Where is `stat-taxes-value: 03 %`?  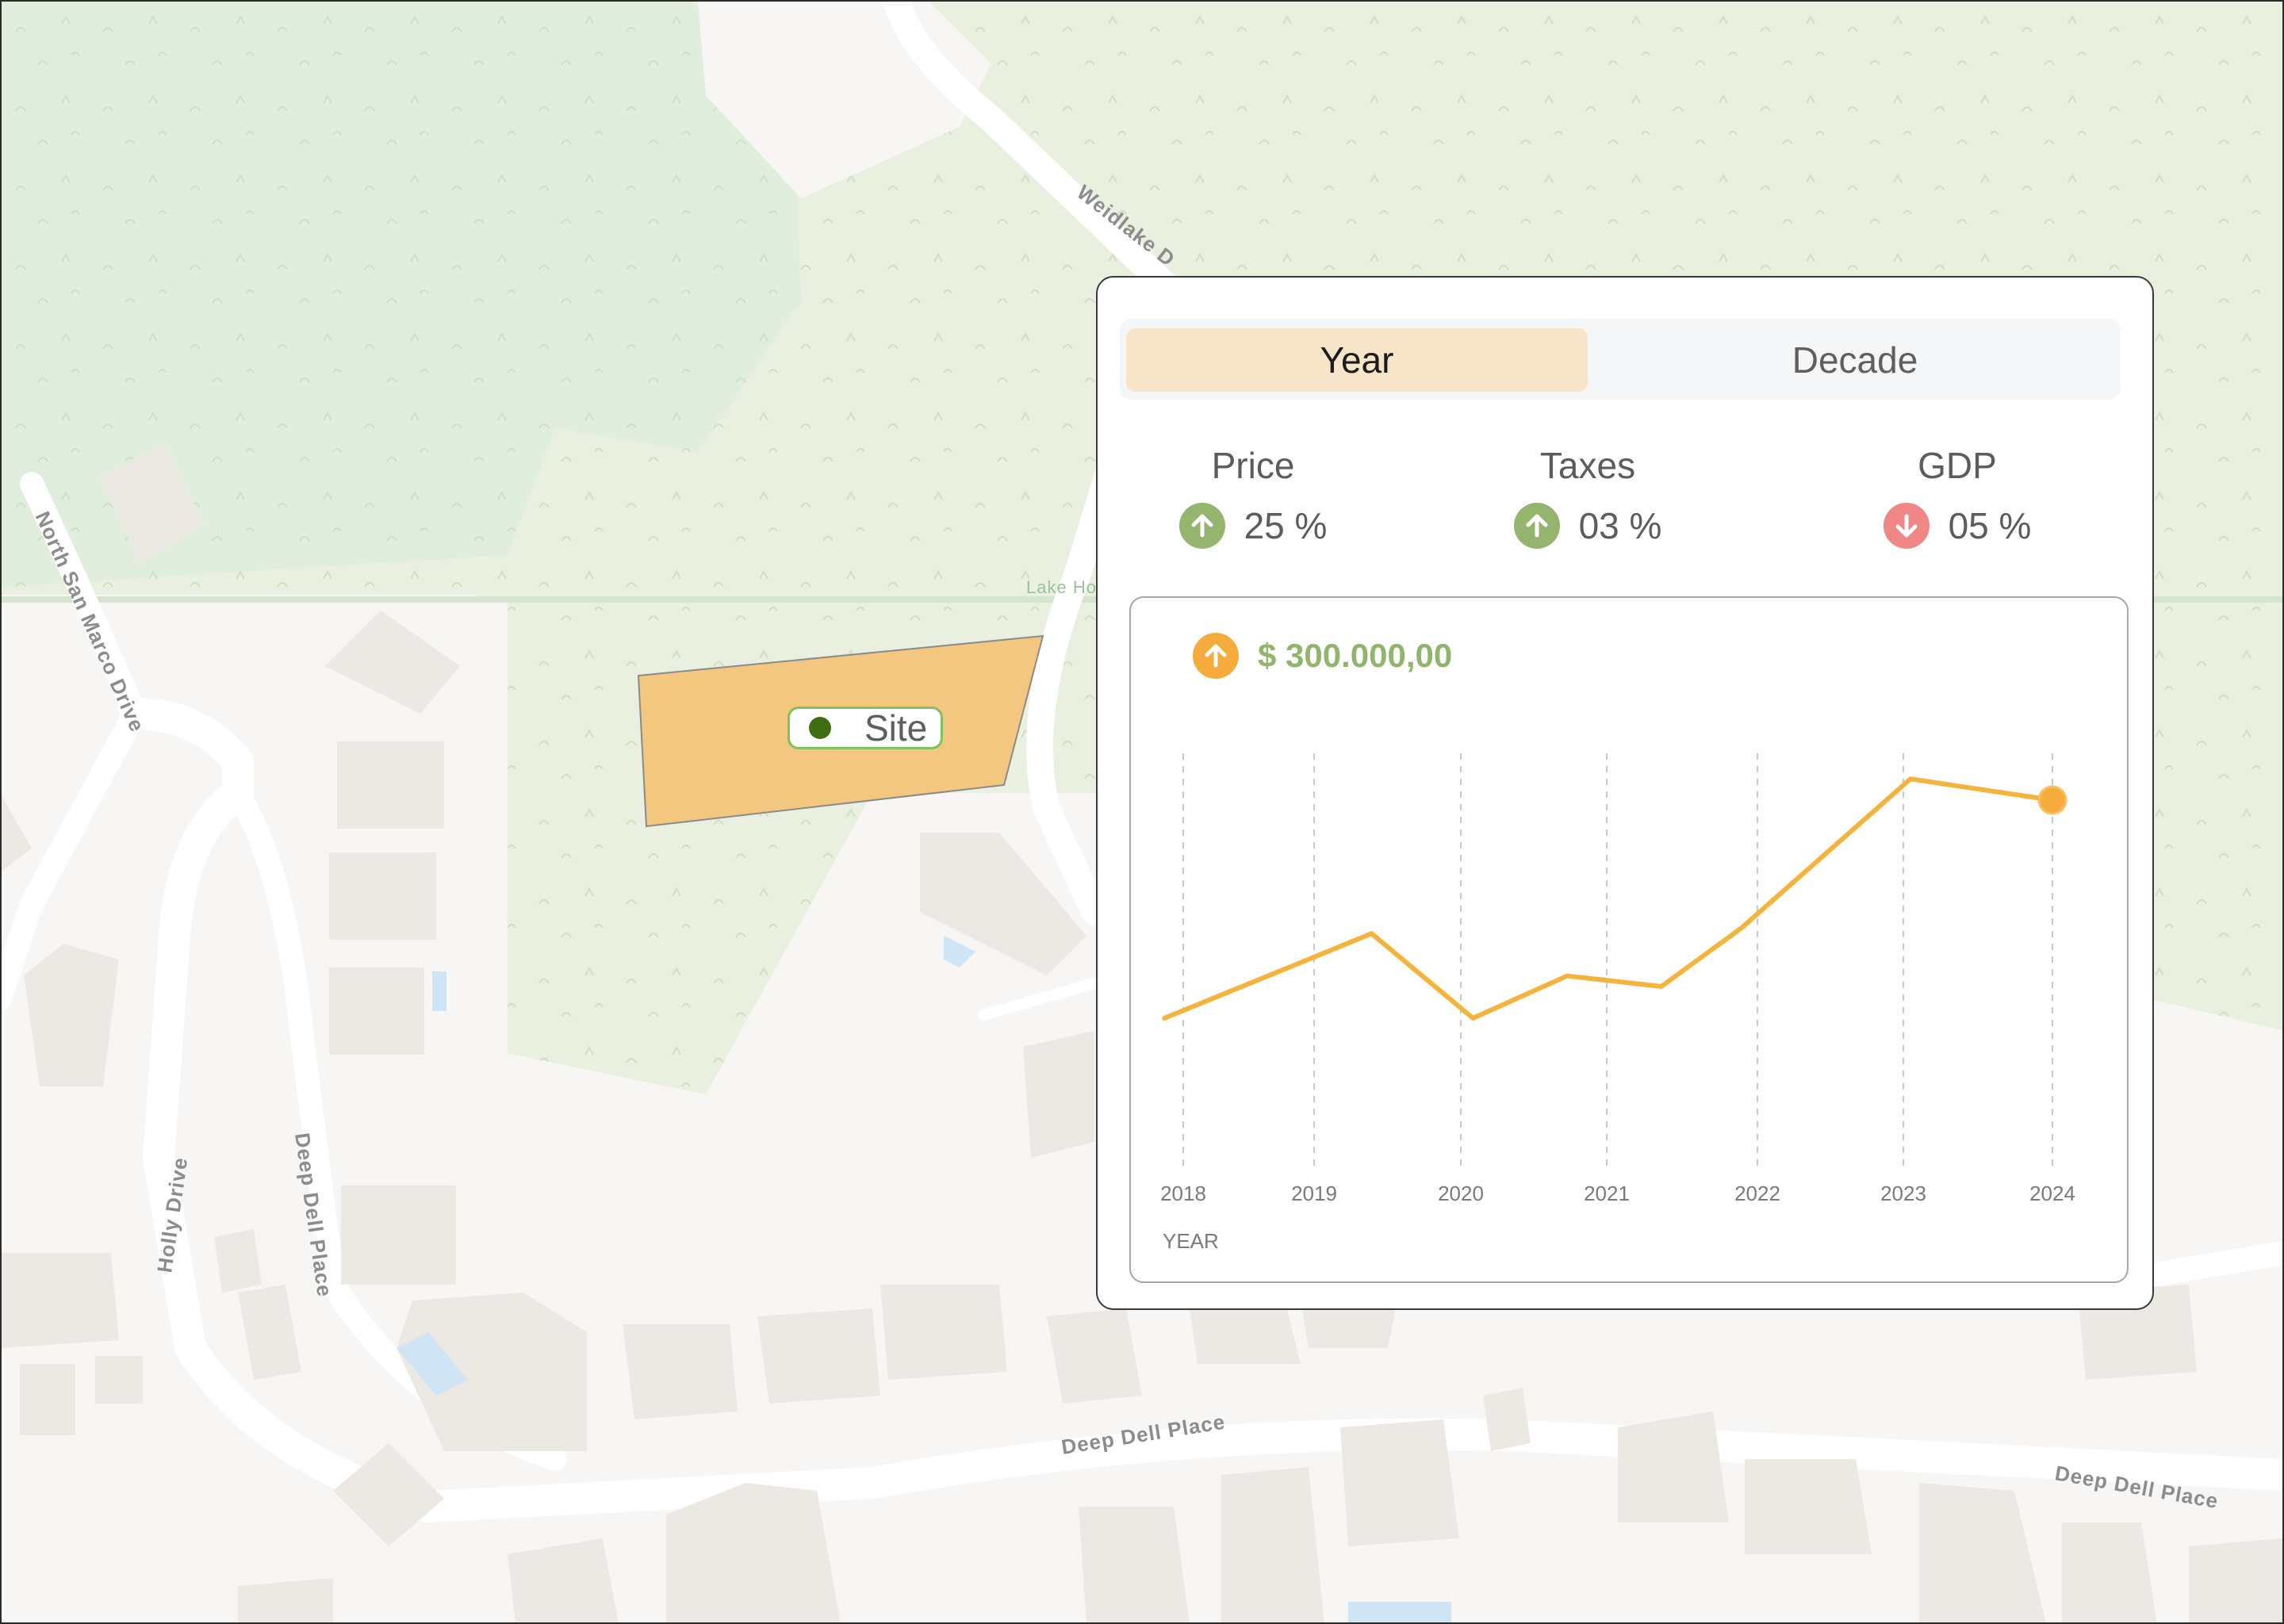
stat-taxes-value: 03 % is located at coordinates (1620, 525).